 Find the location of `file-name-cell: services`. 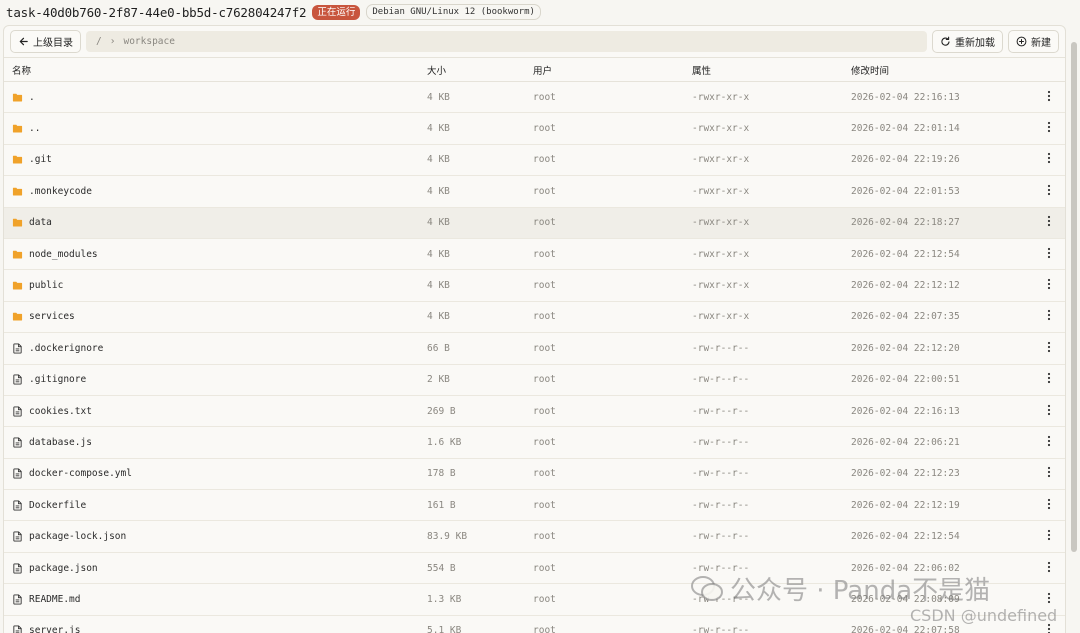

file-name-cell: services is located at coordinates (215, 316).